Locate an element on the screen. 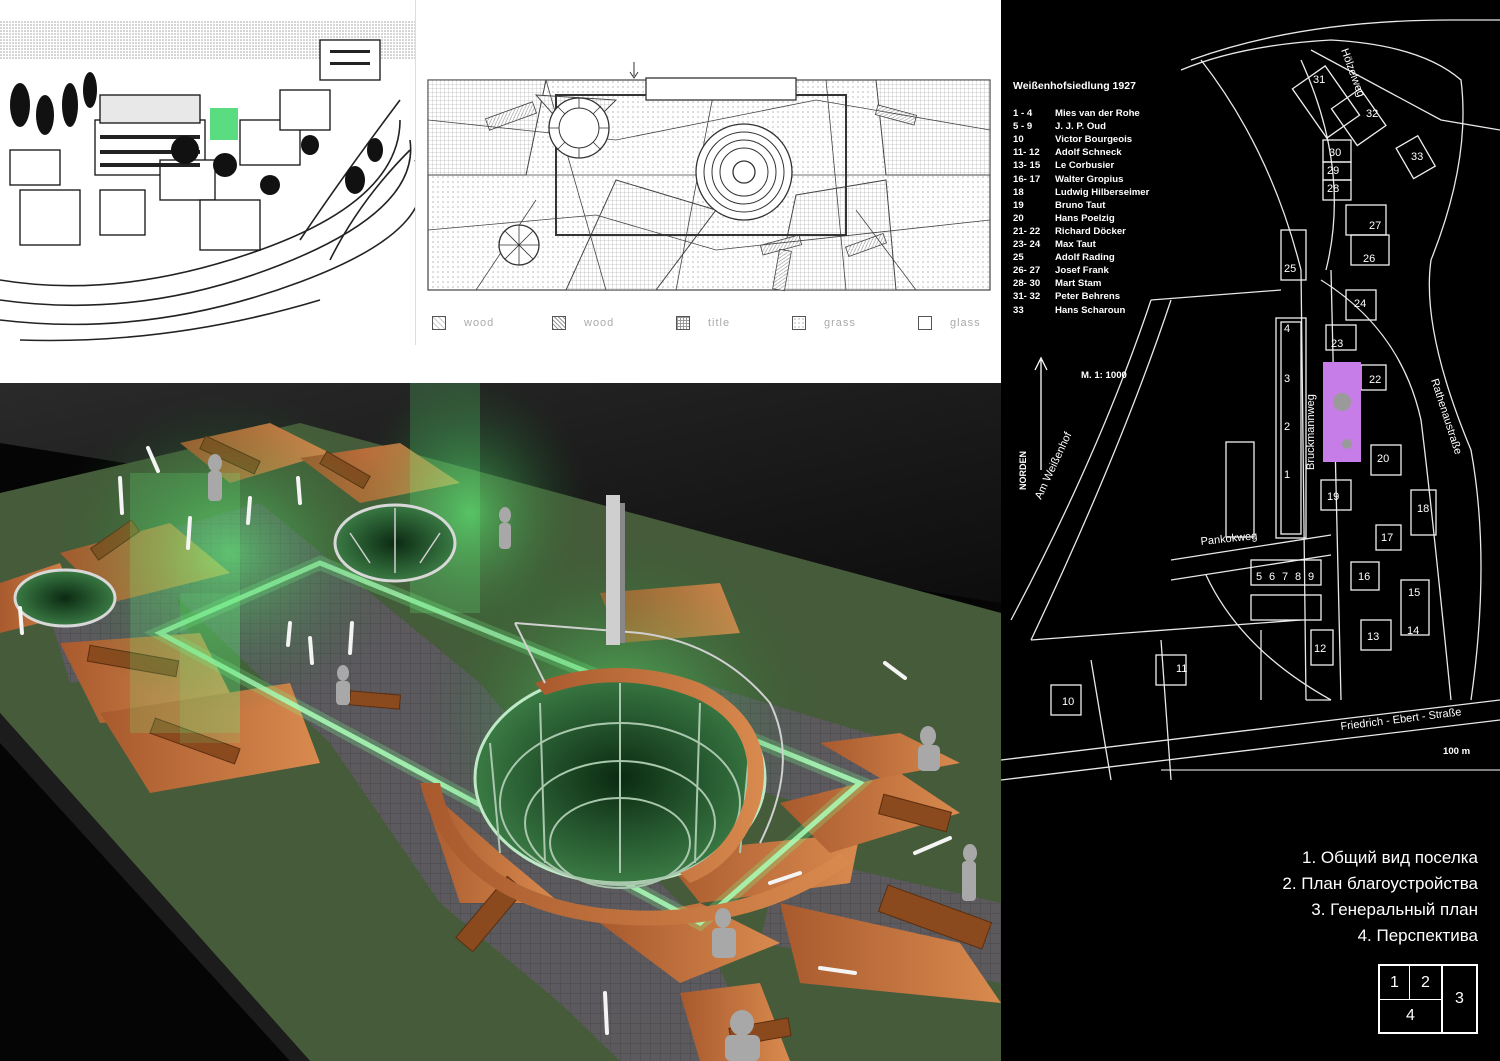 The image size is (1500, 1061). legend-label: title is located at coordinates (719, 323).